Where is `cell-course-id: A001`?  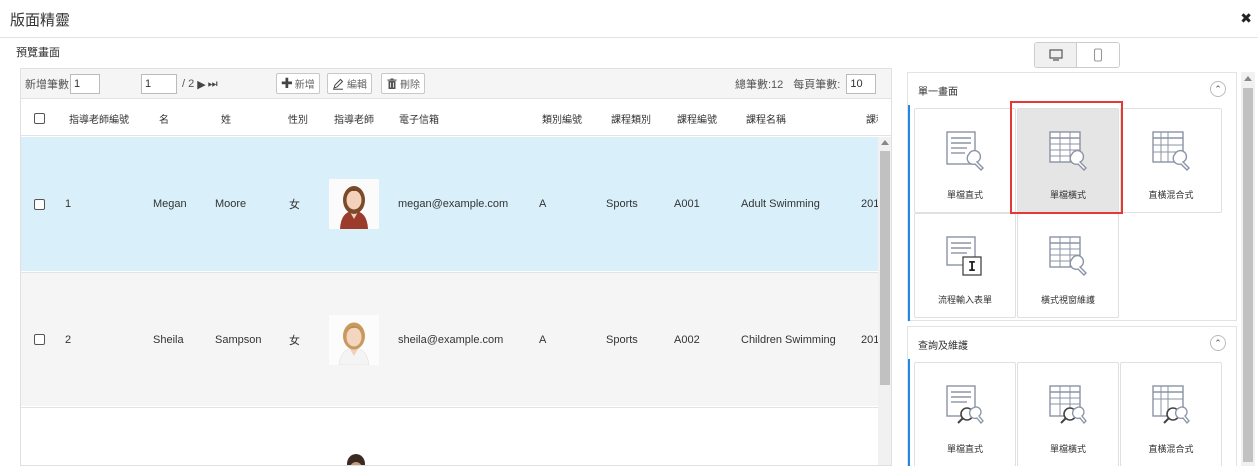 cell-course-id: A001 is located at coordinates (687, 204).